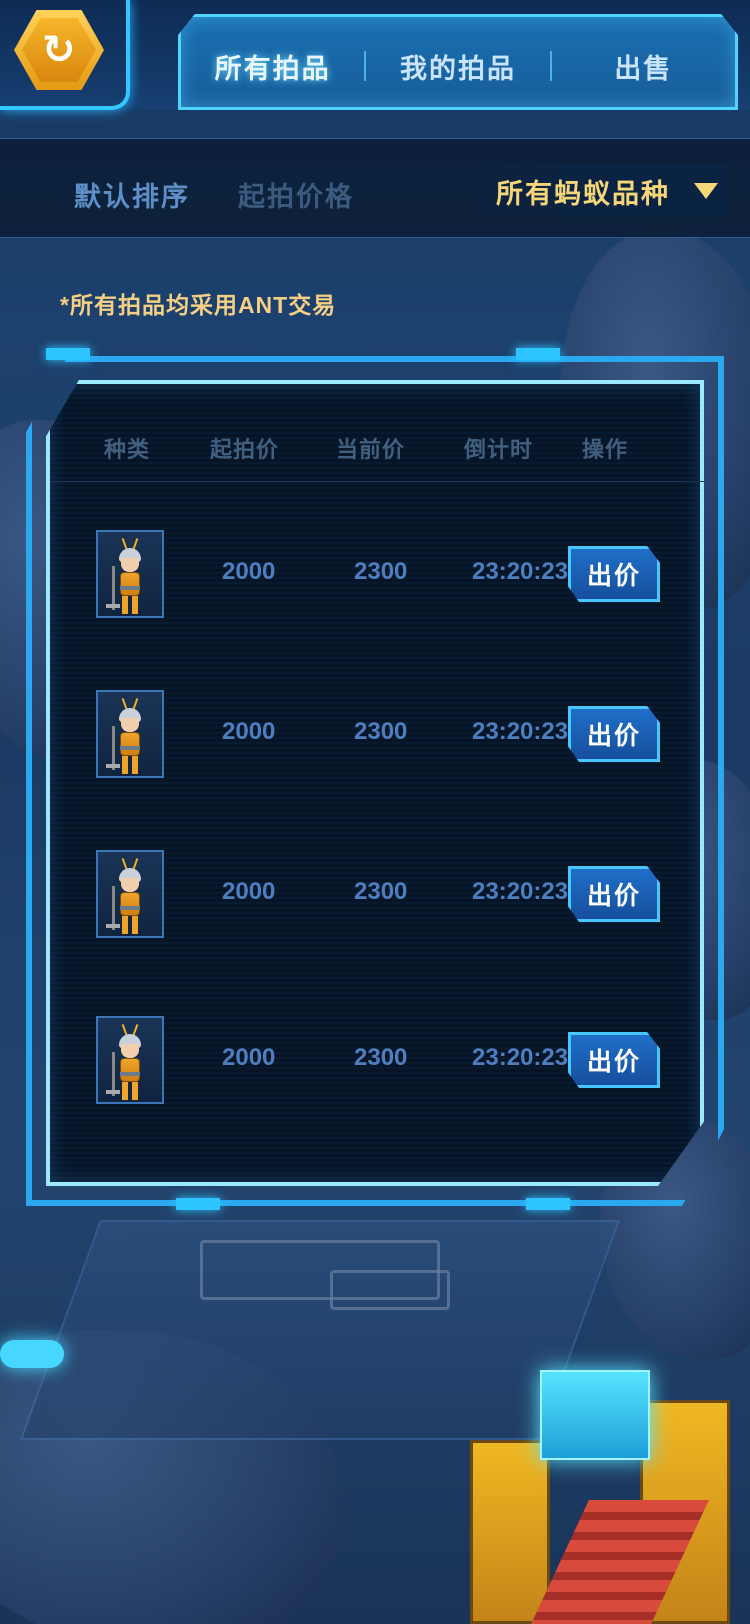 The image size is (750, 1624). I want to click on table-header: 种类 起拍价 当前价 倒计时 操作, so click(377, 452).